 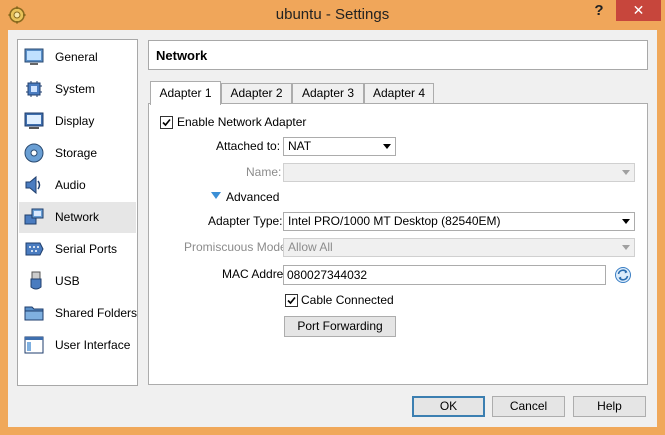 I want to click on page-header: Network, so click(x=398, y=55).